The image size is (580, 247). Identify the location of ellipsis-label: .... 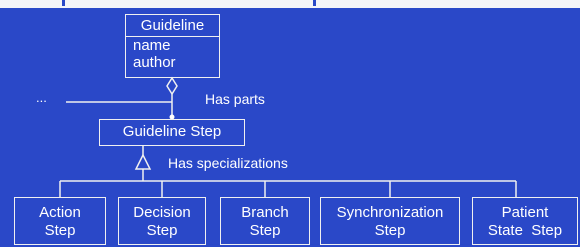
(41, 97).